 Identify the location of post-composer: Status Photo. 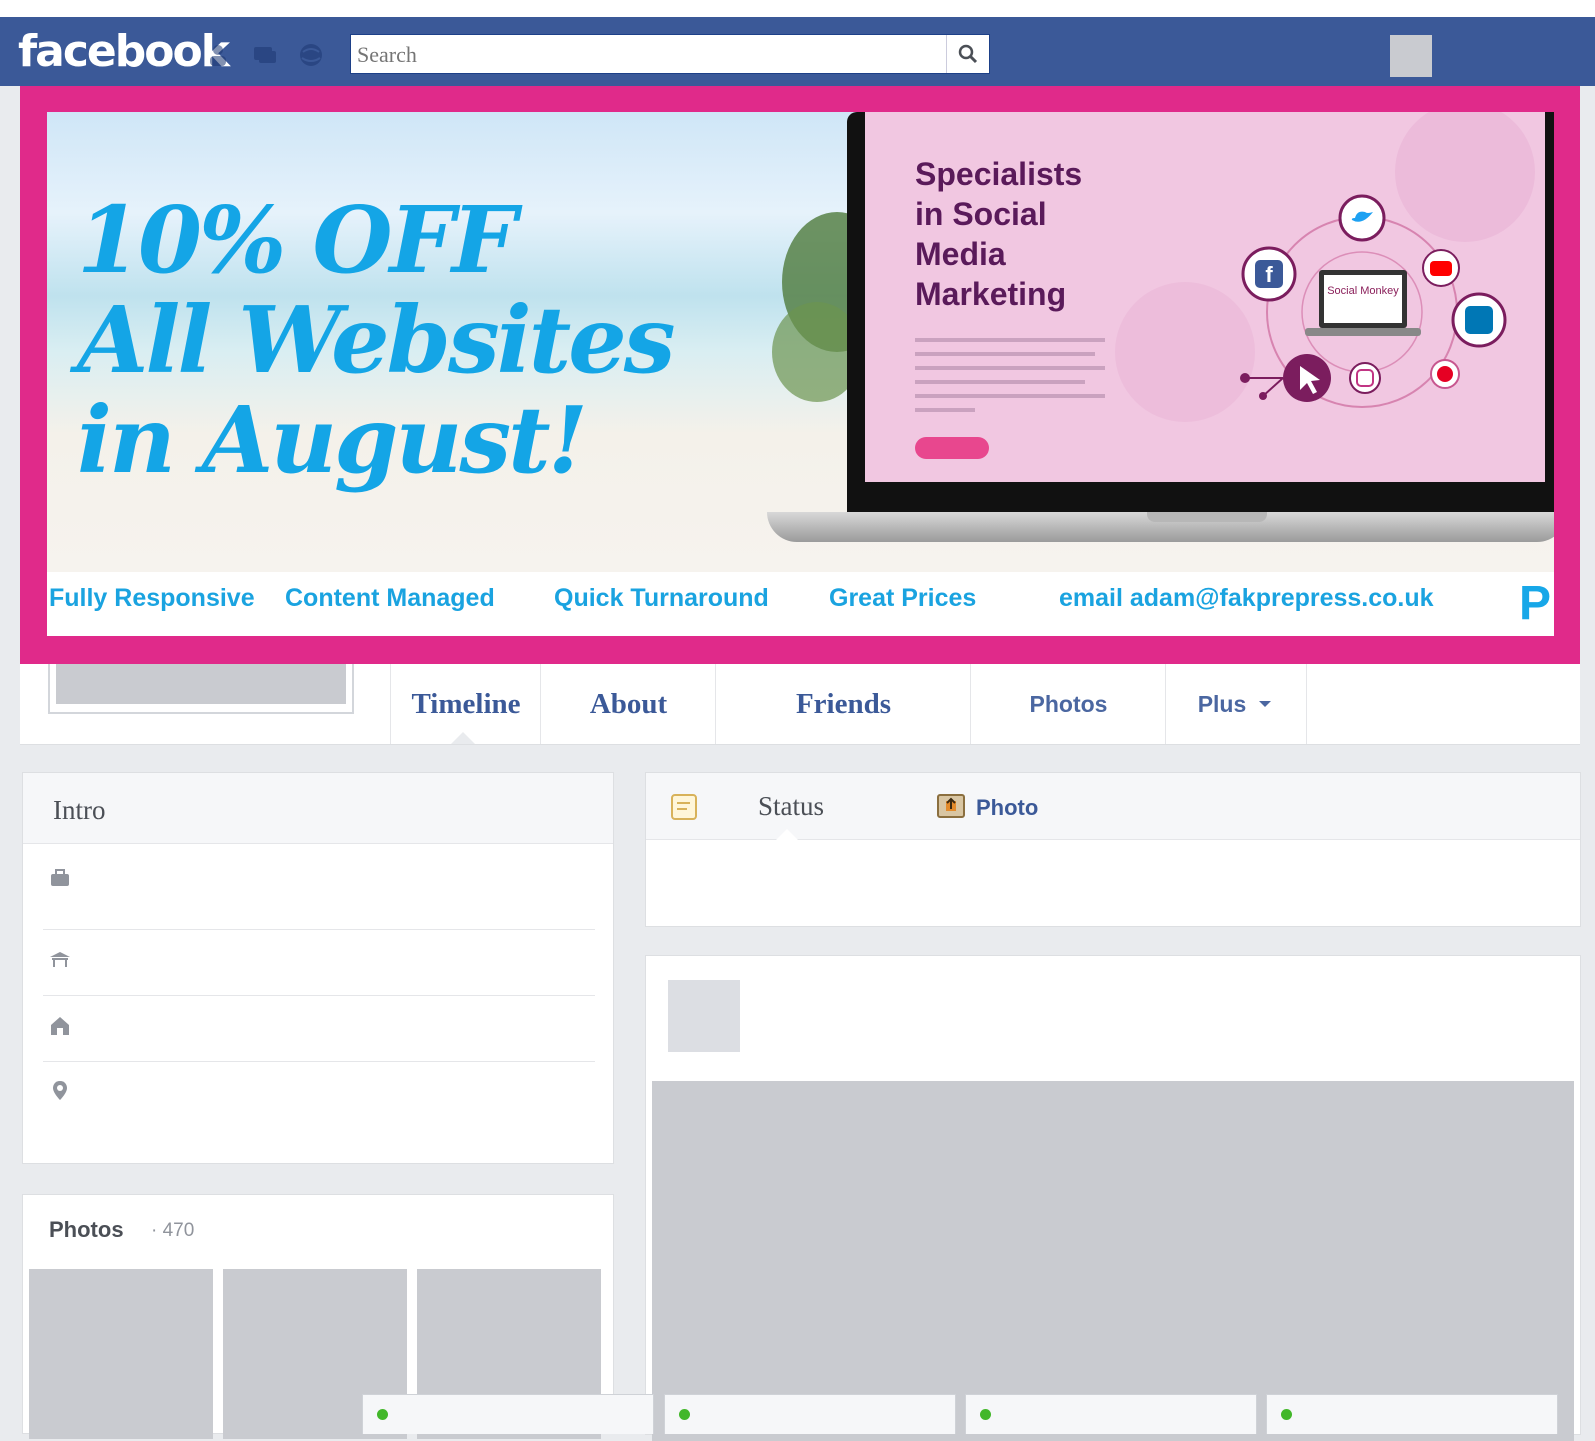
(1113, 849).